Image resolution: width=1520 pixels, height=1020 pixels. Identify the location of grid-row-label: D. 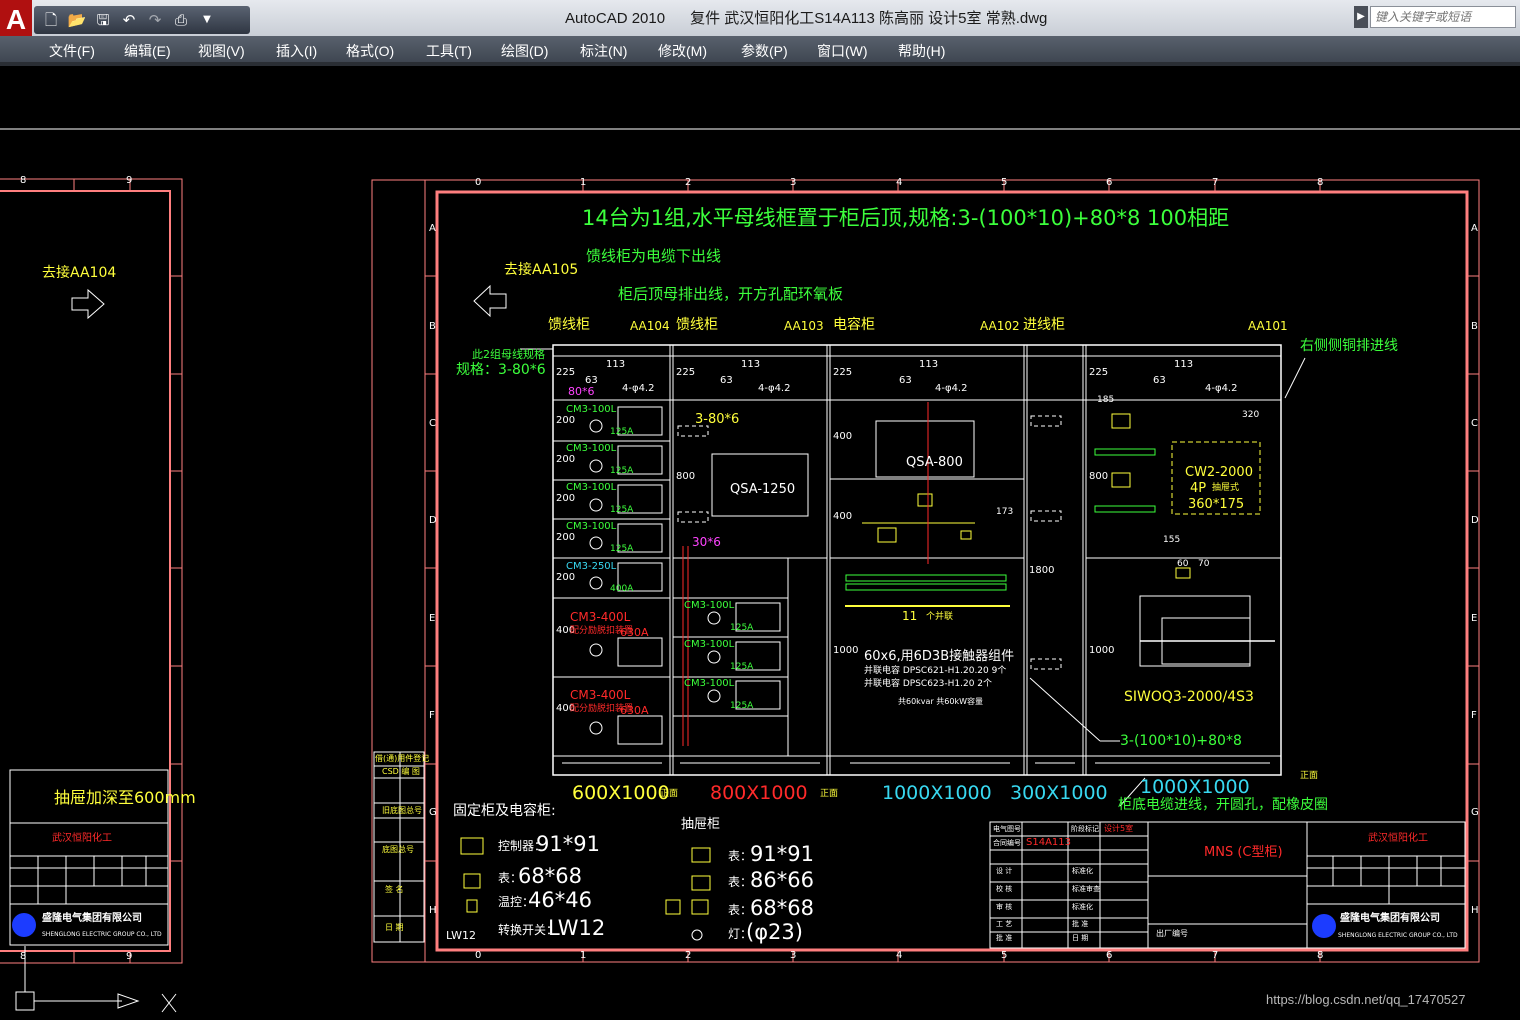
(433, 520).